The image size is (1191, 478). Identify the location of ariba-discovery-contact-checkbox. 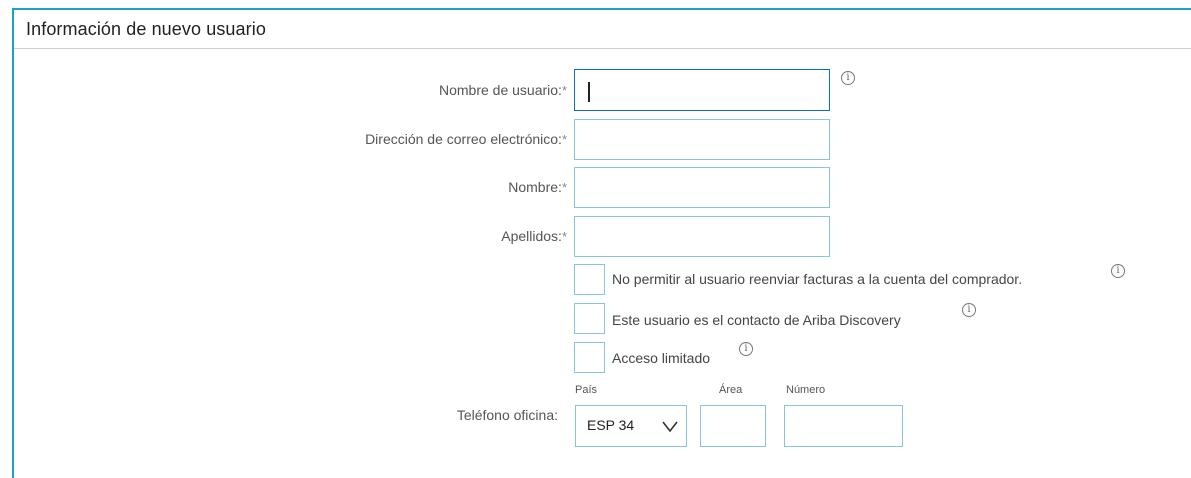
(589, 318).